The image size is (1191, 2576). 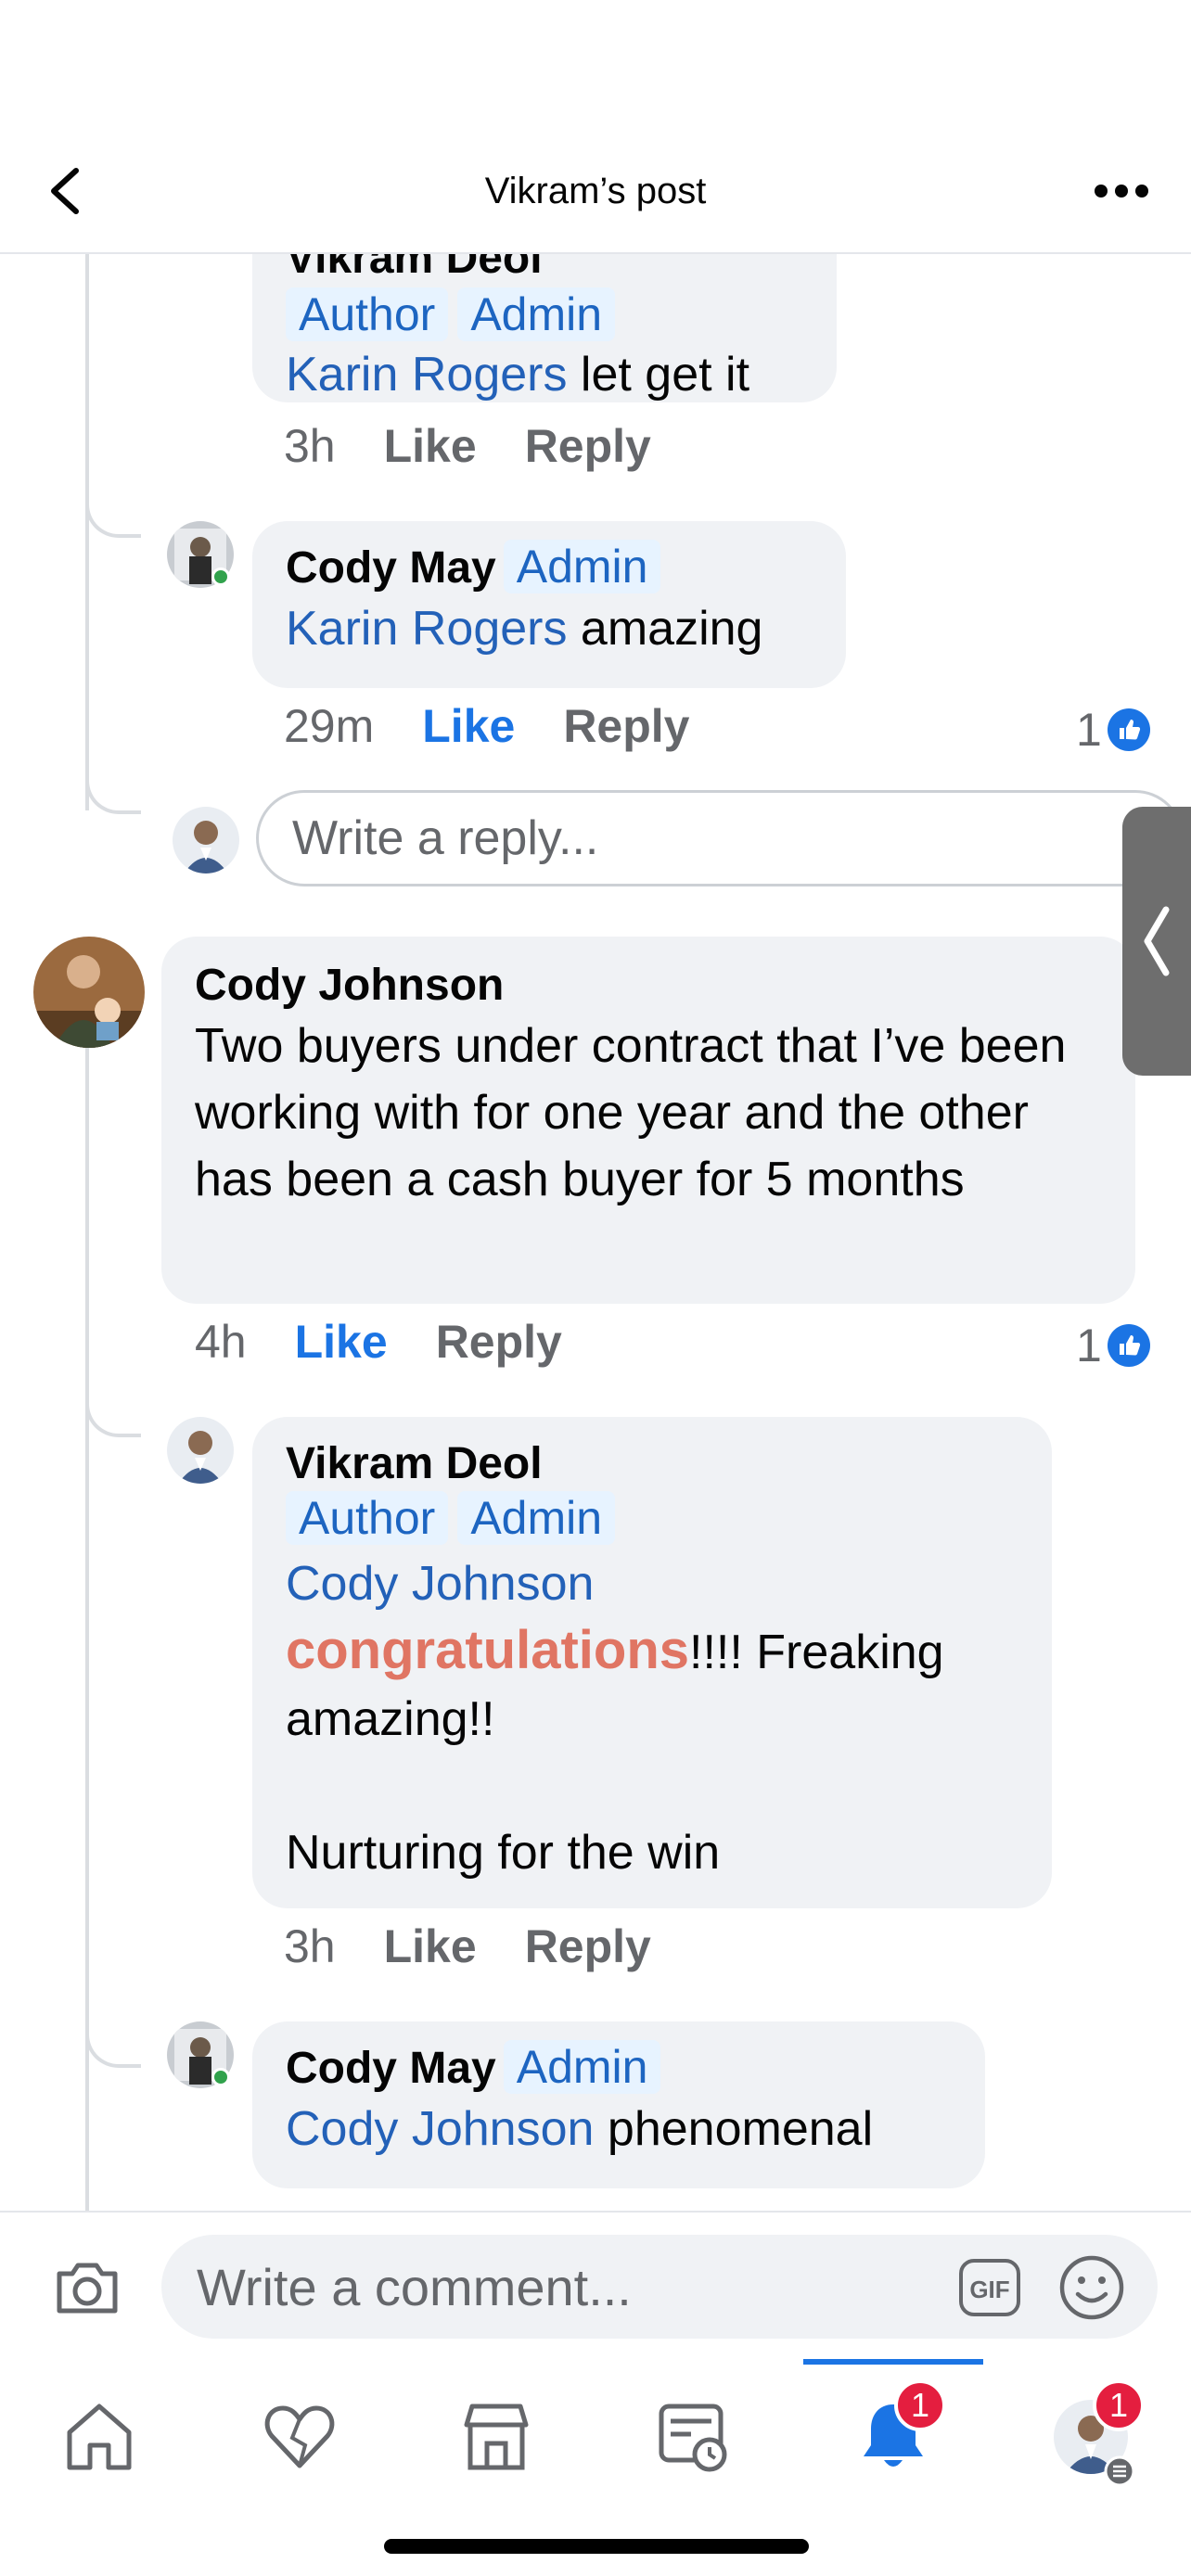 I want to click on post-header: Vikram’s post, so click(x=595, y=127).